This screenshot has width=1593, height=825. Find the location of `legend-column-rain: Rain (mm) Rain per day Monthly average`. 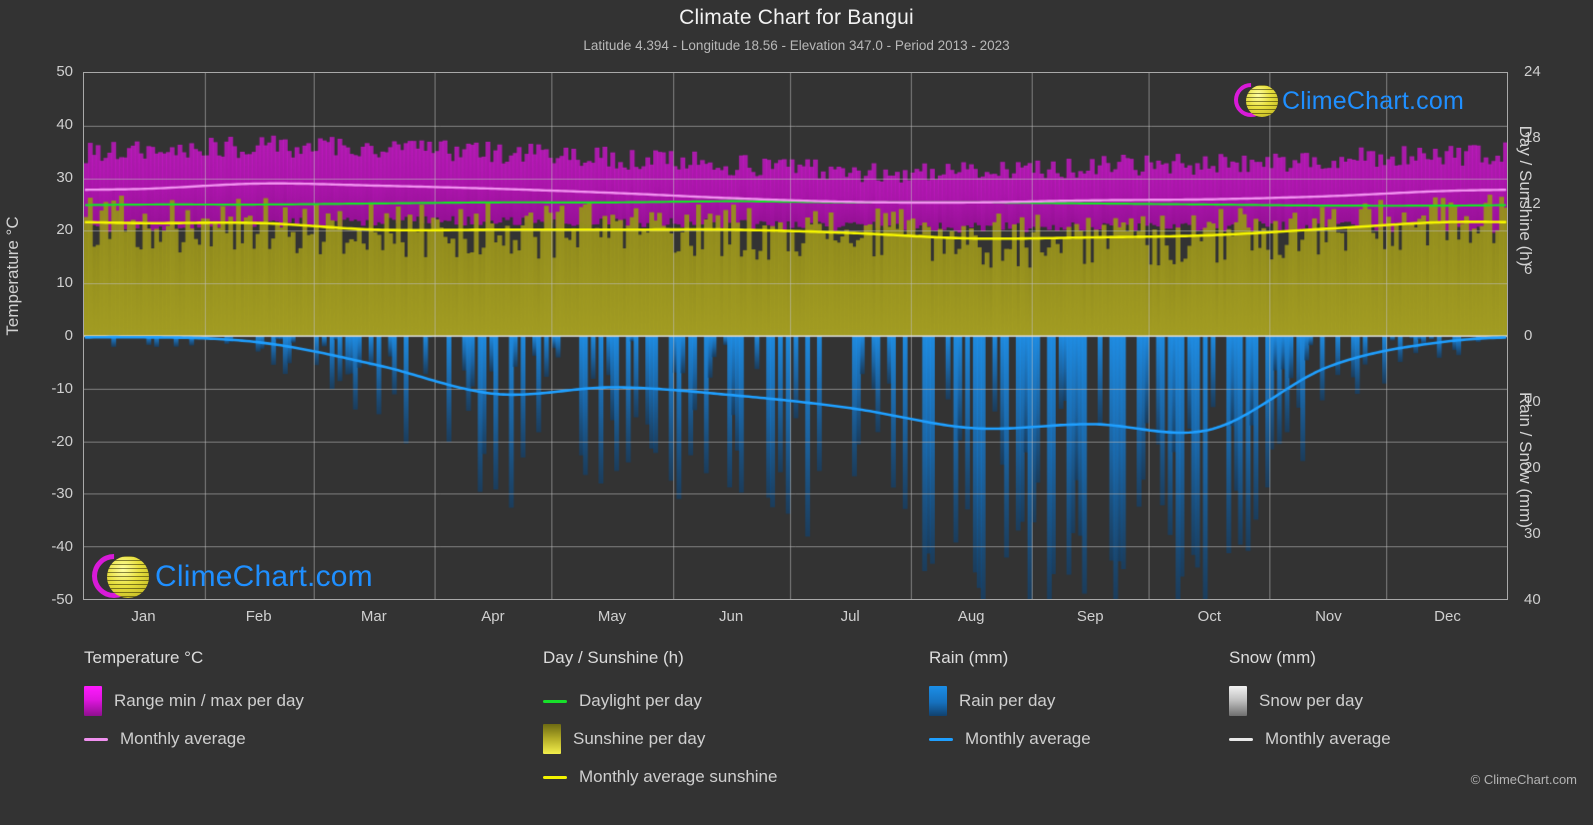

legend-column-rain: Rain (mm) Rain per day Monthly average is located at coordinates (1010, 703).